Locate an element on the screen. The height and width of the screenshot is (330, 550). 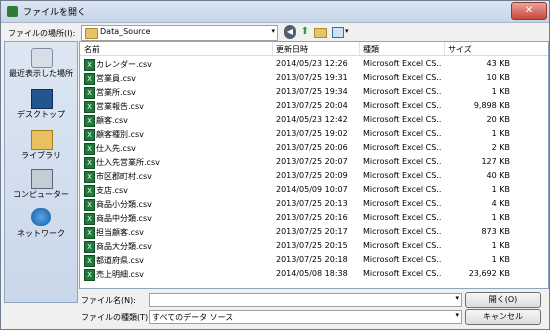
file-date: 2014/05/23 12:42 is located at coordinates (312, 119).